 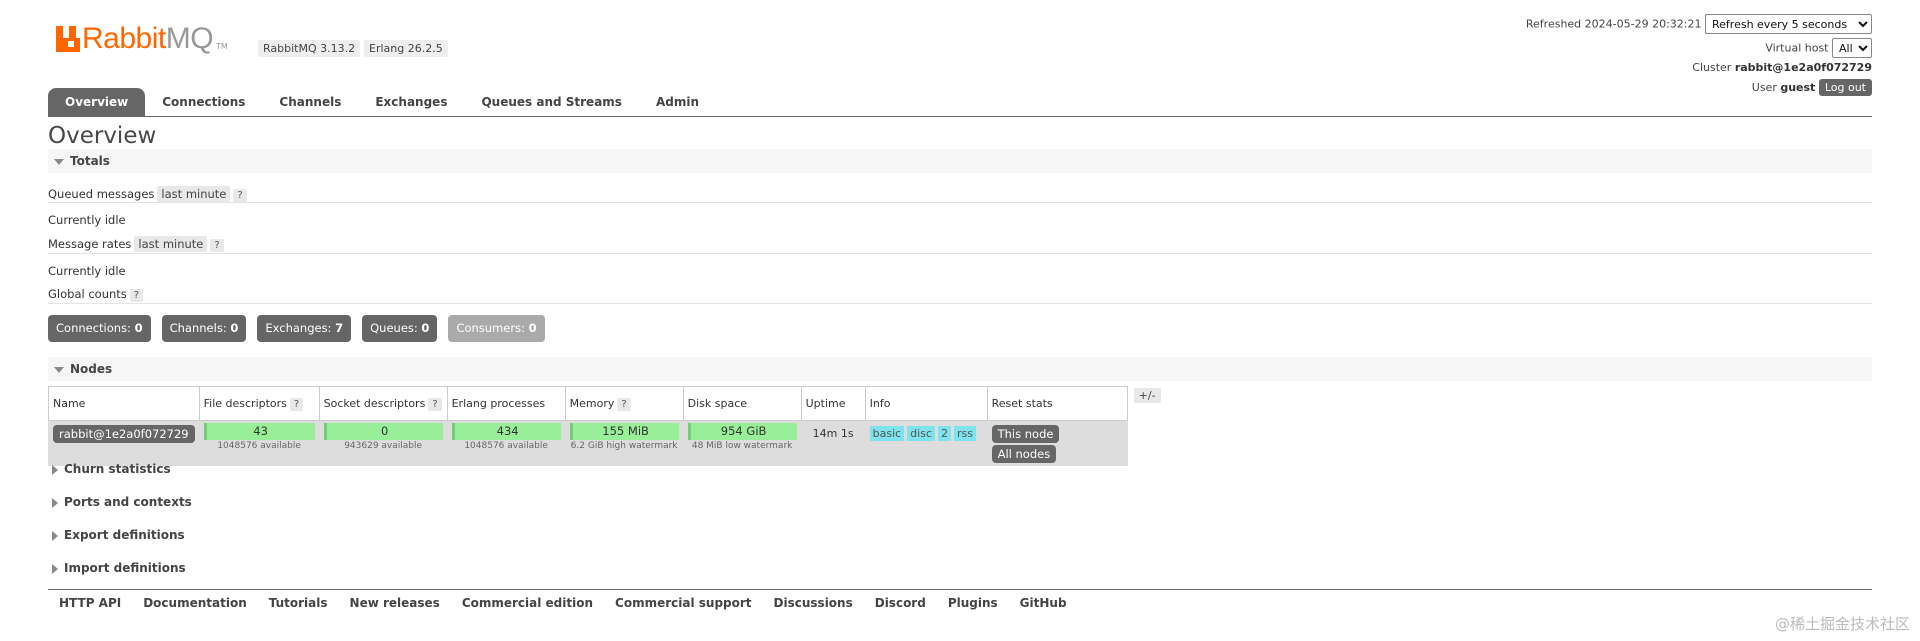 What do you see at coordinates (91, 369) in the screenshot?
I see `nodes-title: Nodes` at bounding box center [91, 369].